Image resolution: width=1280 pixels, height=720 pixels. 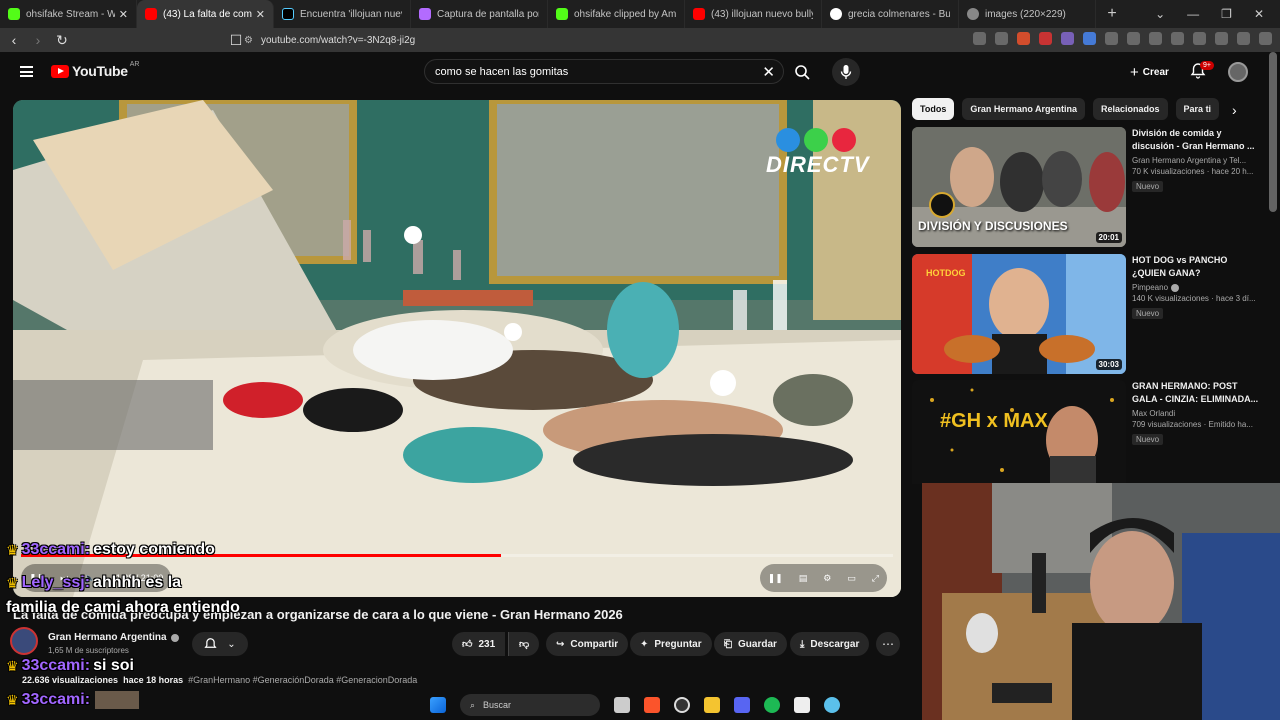 What do you see at coordinates (73, 700) in the screenshot?
I see `chat-message: ♛ 33ccami:` at bounding box center [73, 700].